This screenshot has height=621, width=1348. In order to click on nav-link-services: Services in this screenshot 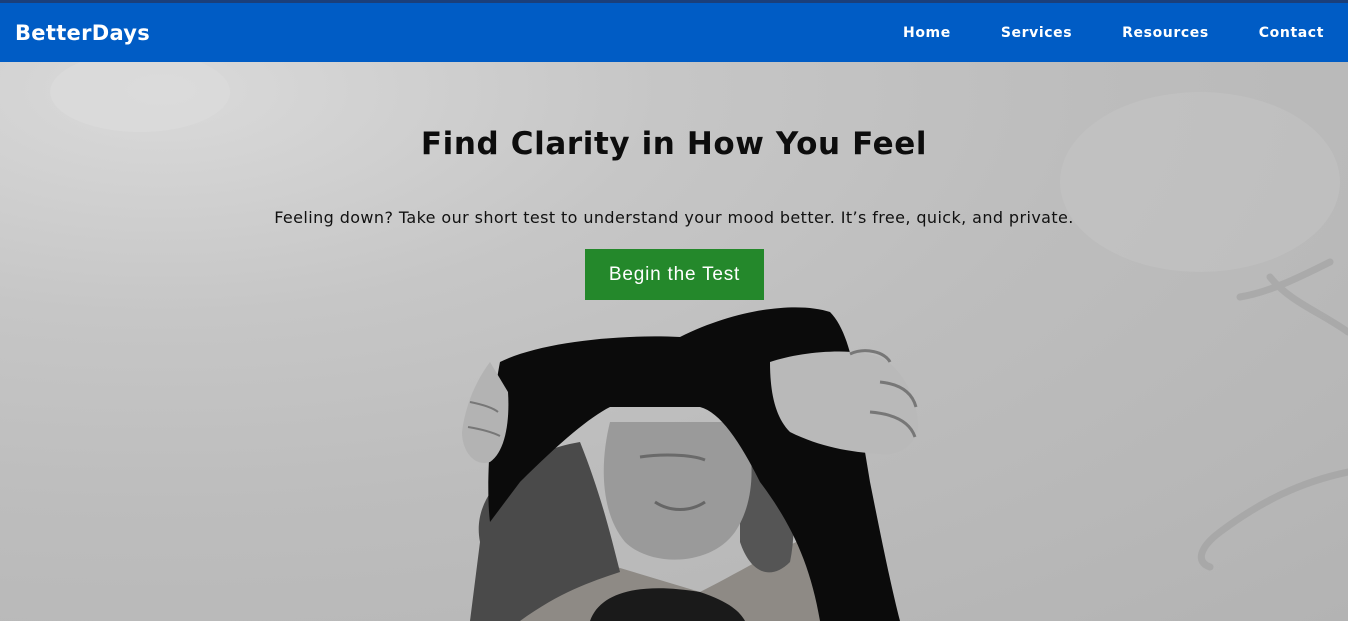, I will do `click(1036, 33)`.